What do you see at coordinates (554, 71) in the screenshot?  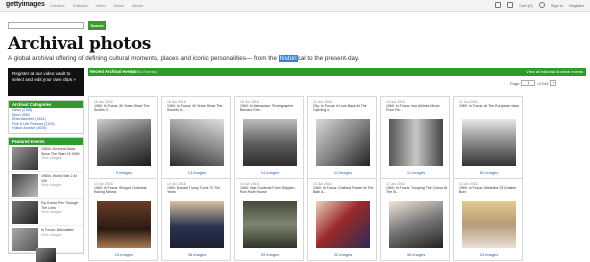 I see `view-all-link: View all editorial Archival events` at bounding box center [554, 71].